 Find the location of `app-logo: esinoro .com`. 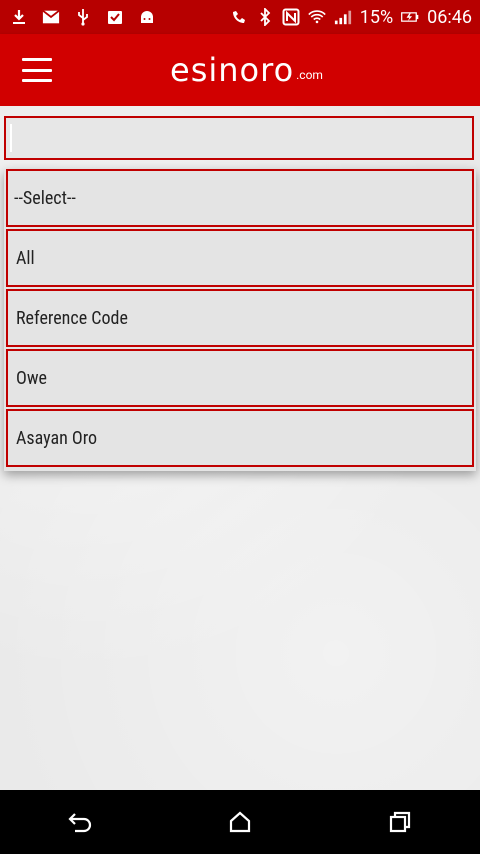

app-logo: esinoro .com is located at coordinates (246, 70).